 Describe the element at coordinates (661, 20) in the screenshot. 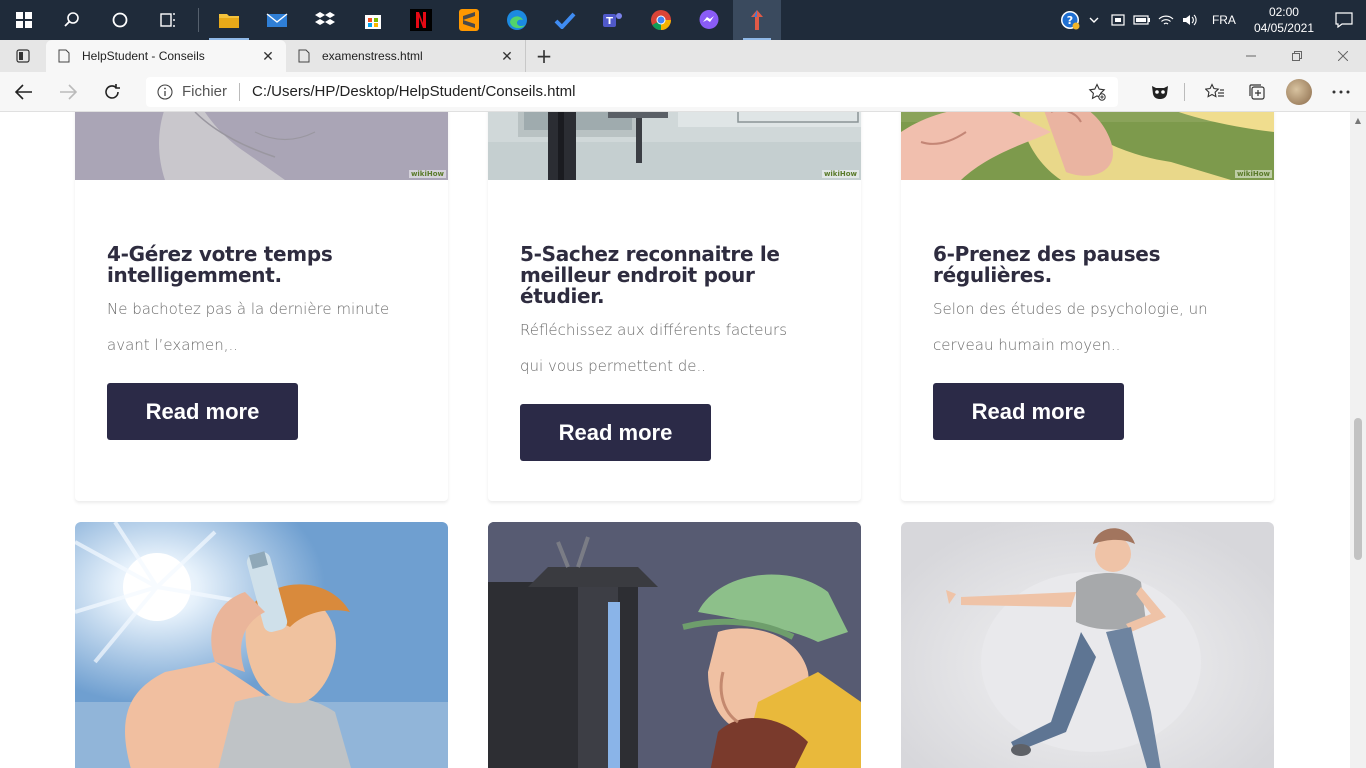

I see `chrome-icon` at that location.